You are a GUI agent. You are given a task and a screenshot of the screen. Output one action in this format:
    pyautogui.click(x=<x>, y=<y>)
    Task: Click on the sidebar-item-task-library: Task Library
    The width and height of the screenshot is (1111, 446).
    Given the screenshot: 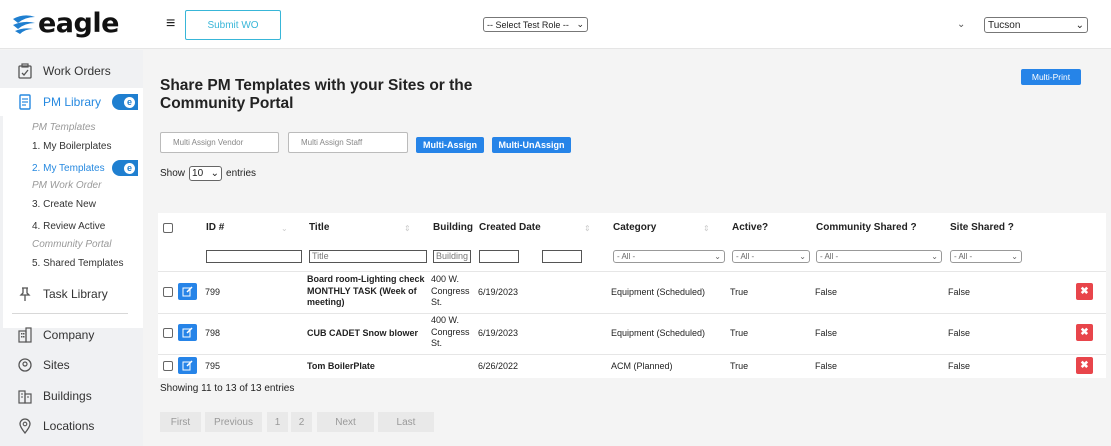 What is the action you would take?
    pyautogui.click(x=71, y=294)
    